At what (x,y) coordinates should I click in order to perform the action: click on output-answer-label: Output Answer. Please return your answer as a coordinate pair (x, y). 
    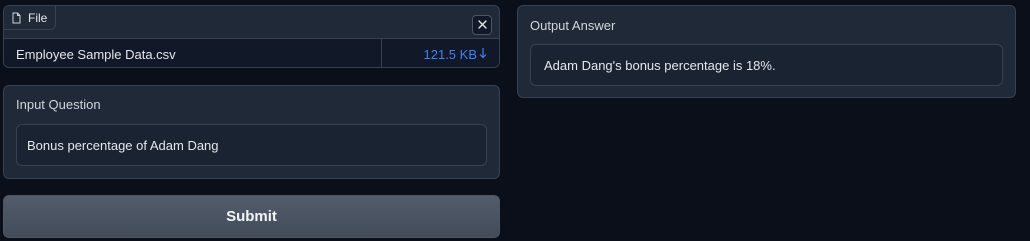
    Looking at the image, I should click on (573, 25).